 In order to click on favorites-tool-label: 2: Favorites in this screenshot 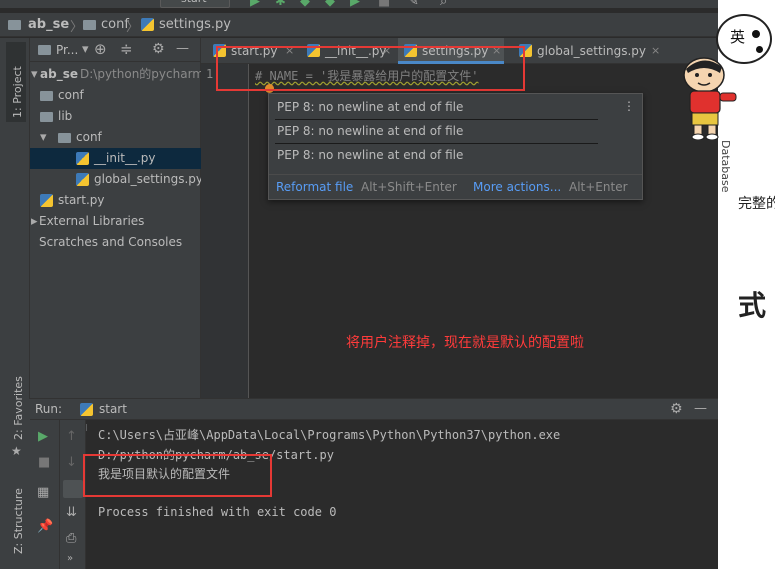, I will do `click(18, 408)`.